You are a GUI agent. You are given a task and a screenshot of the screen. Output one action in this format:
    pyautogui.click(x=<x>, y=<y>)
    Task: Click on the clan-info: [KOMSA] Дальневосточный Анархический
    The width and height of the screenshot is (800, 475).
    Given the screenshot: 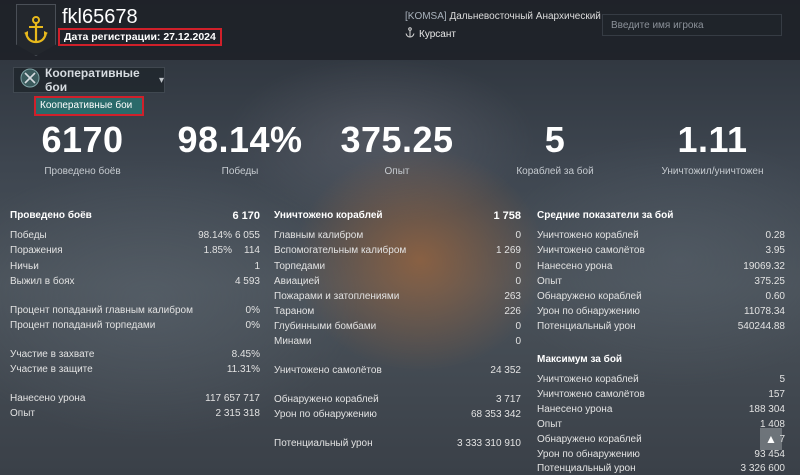 What is the action you would take?
    pyautogui.click(x=503, y=16)
    